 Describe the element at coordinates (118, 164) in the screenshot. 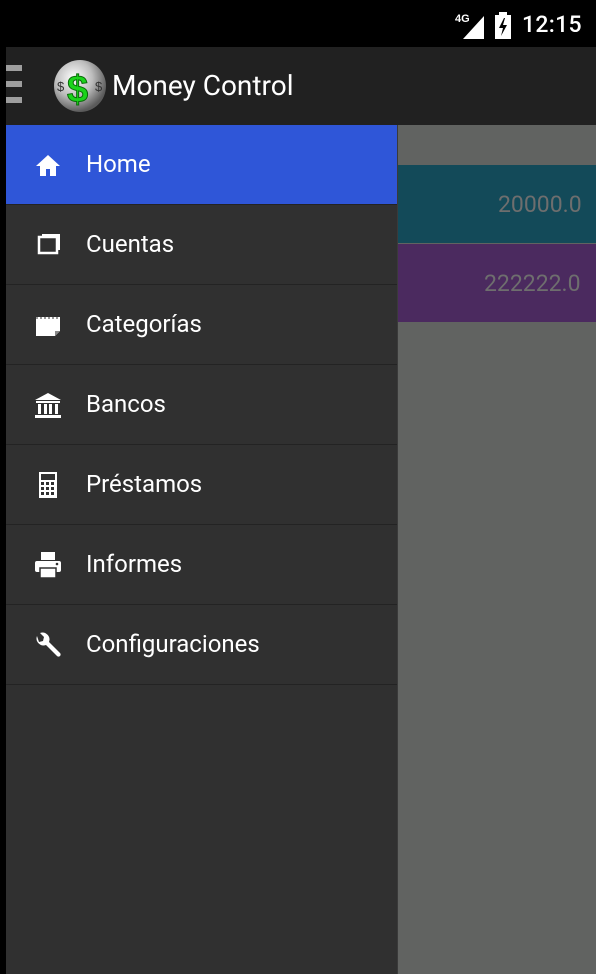

I see `drawer-item-label: Home` at that location.